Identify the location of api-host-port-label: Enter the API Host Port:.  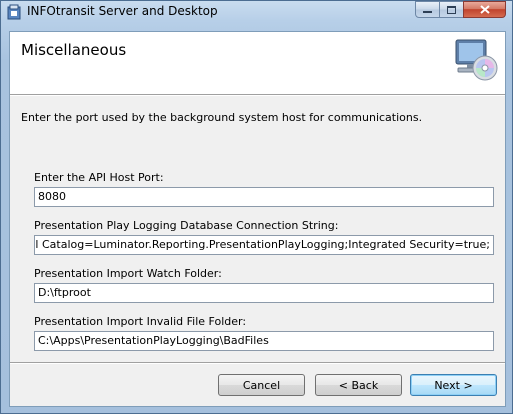
(99, 177).